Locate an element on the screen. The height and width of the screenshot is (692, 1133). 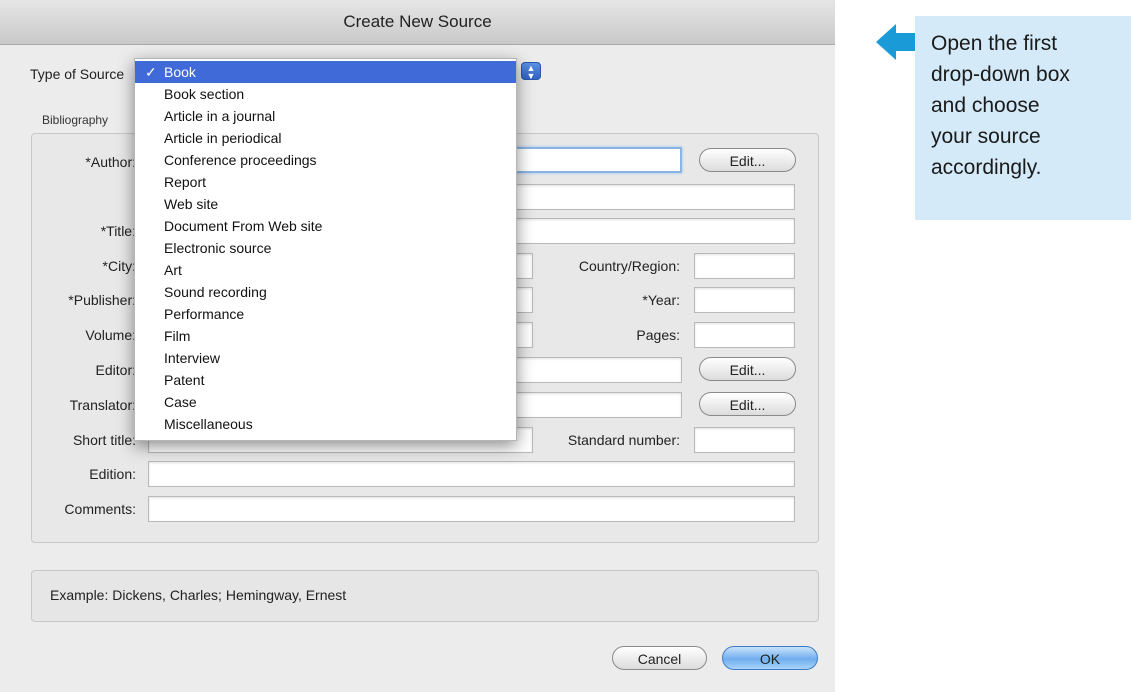
city-label: *City: is located at coordinates (119, 266).